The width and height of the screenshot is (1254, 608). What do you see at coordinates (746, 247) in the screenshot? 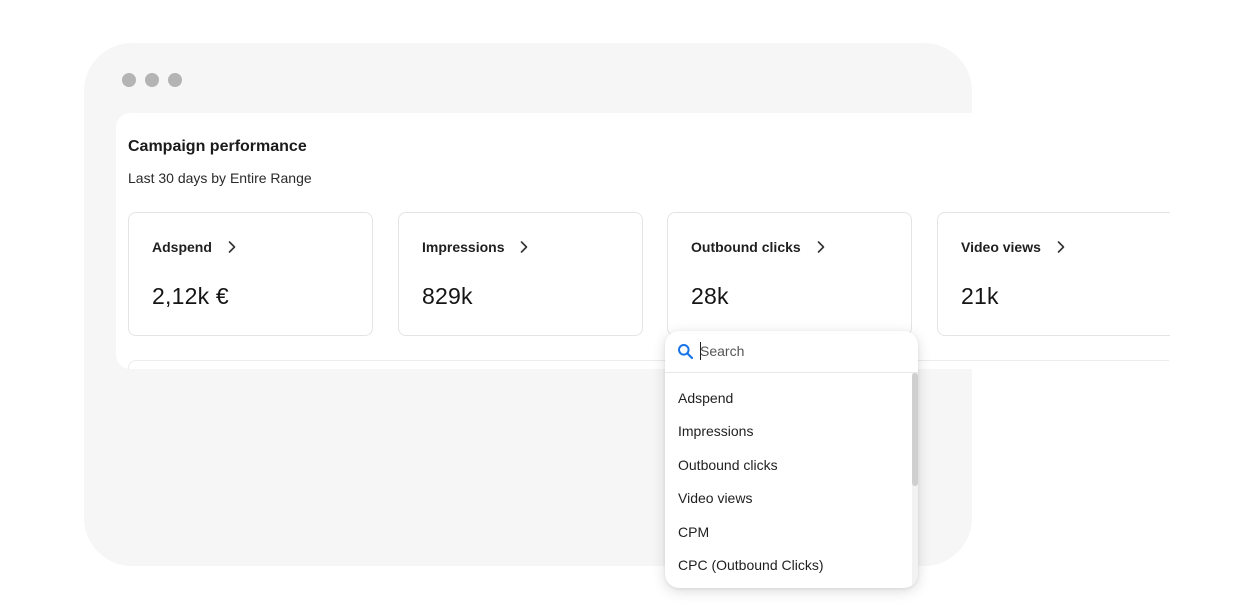
I see `metric-card-label: Outbound clicks` at bounding box center [746, 247].